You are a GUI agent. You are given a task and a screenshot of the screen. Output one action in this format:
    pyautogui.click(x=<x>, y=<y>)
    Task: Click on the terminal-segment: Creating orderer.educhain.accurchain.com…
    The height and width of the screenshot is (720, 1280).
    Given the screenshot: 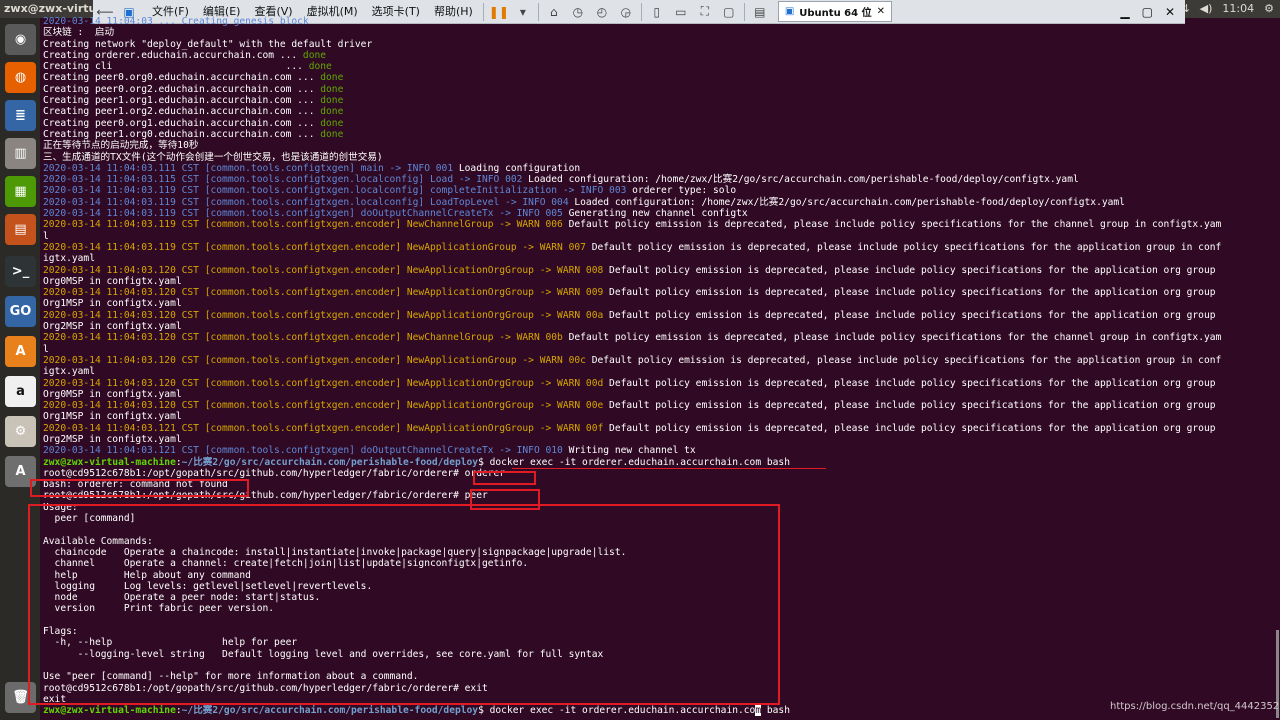 What is the action you would take?
    pyautogui.click(x=173, y=55)
    